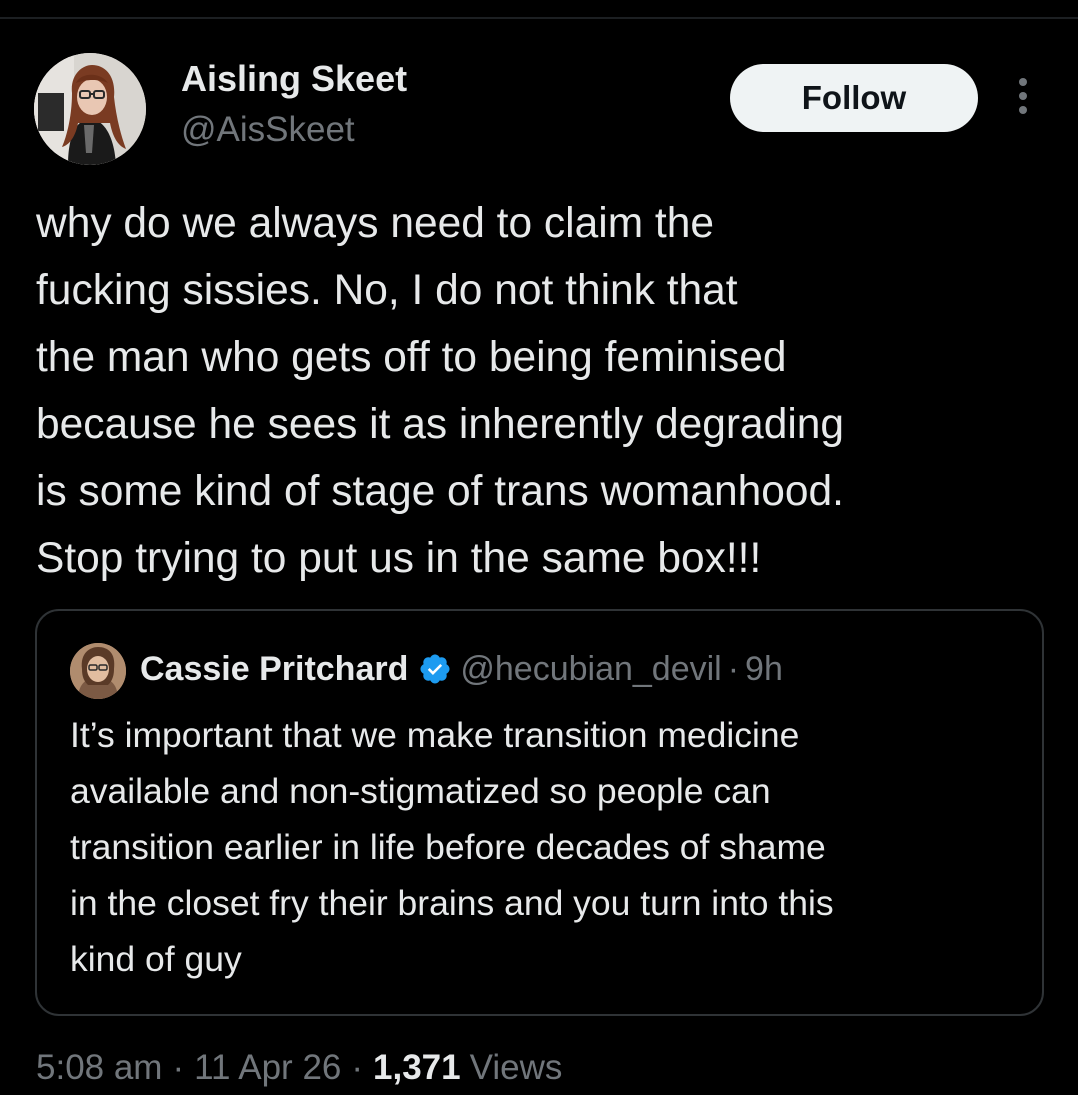  Describe the element at coordinates (268, 130) in the screenshot. I see `author-handle: @AisSkeet` at that location.